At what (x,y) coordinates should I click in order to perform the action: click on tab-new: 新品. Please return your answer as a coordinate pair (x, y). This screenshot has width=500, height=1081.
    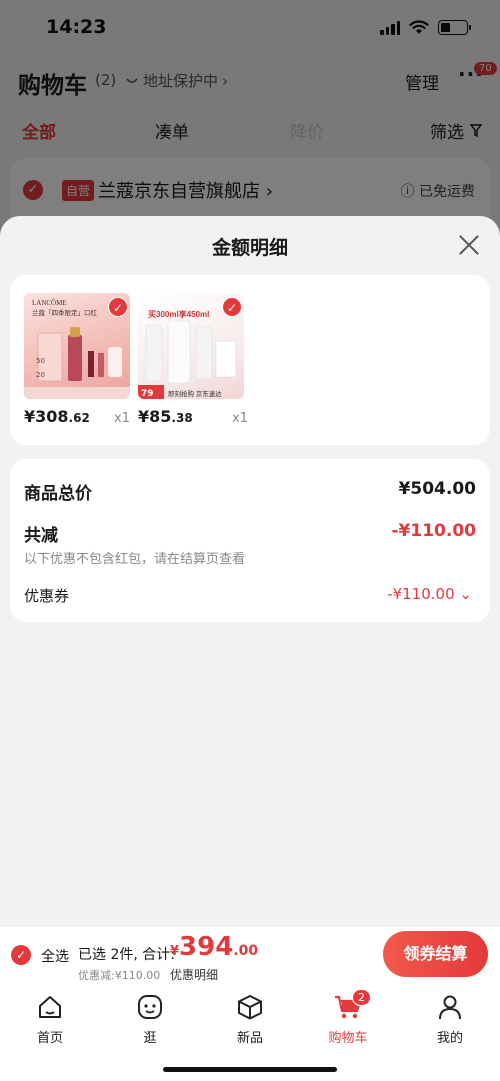
    Looking at the image, I should click on (250, 1018).